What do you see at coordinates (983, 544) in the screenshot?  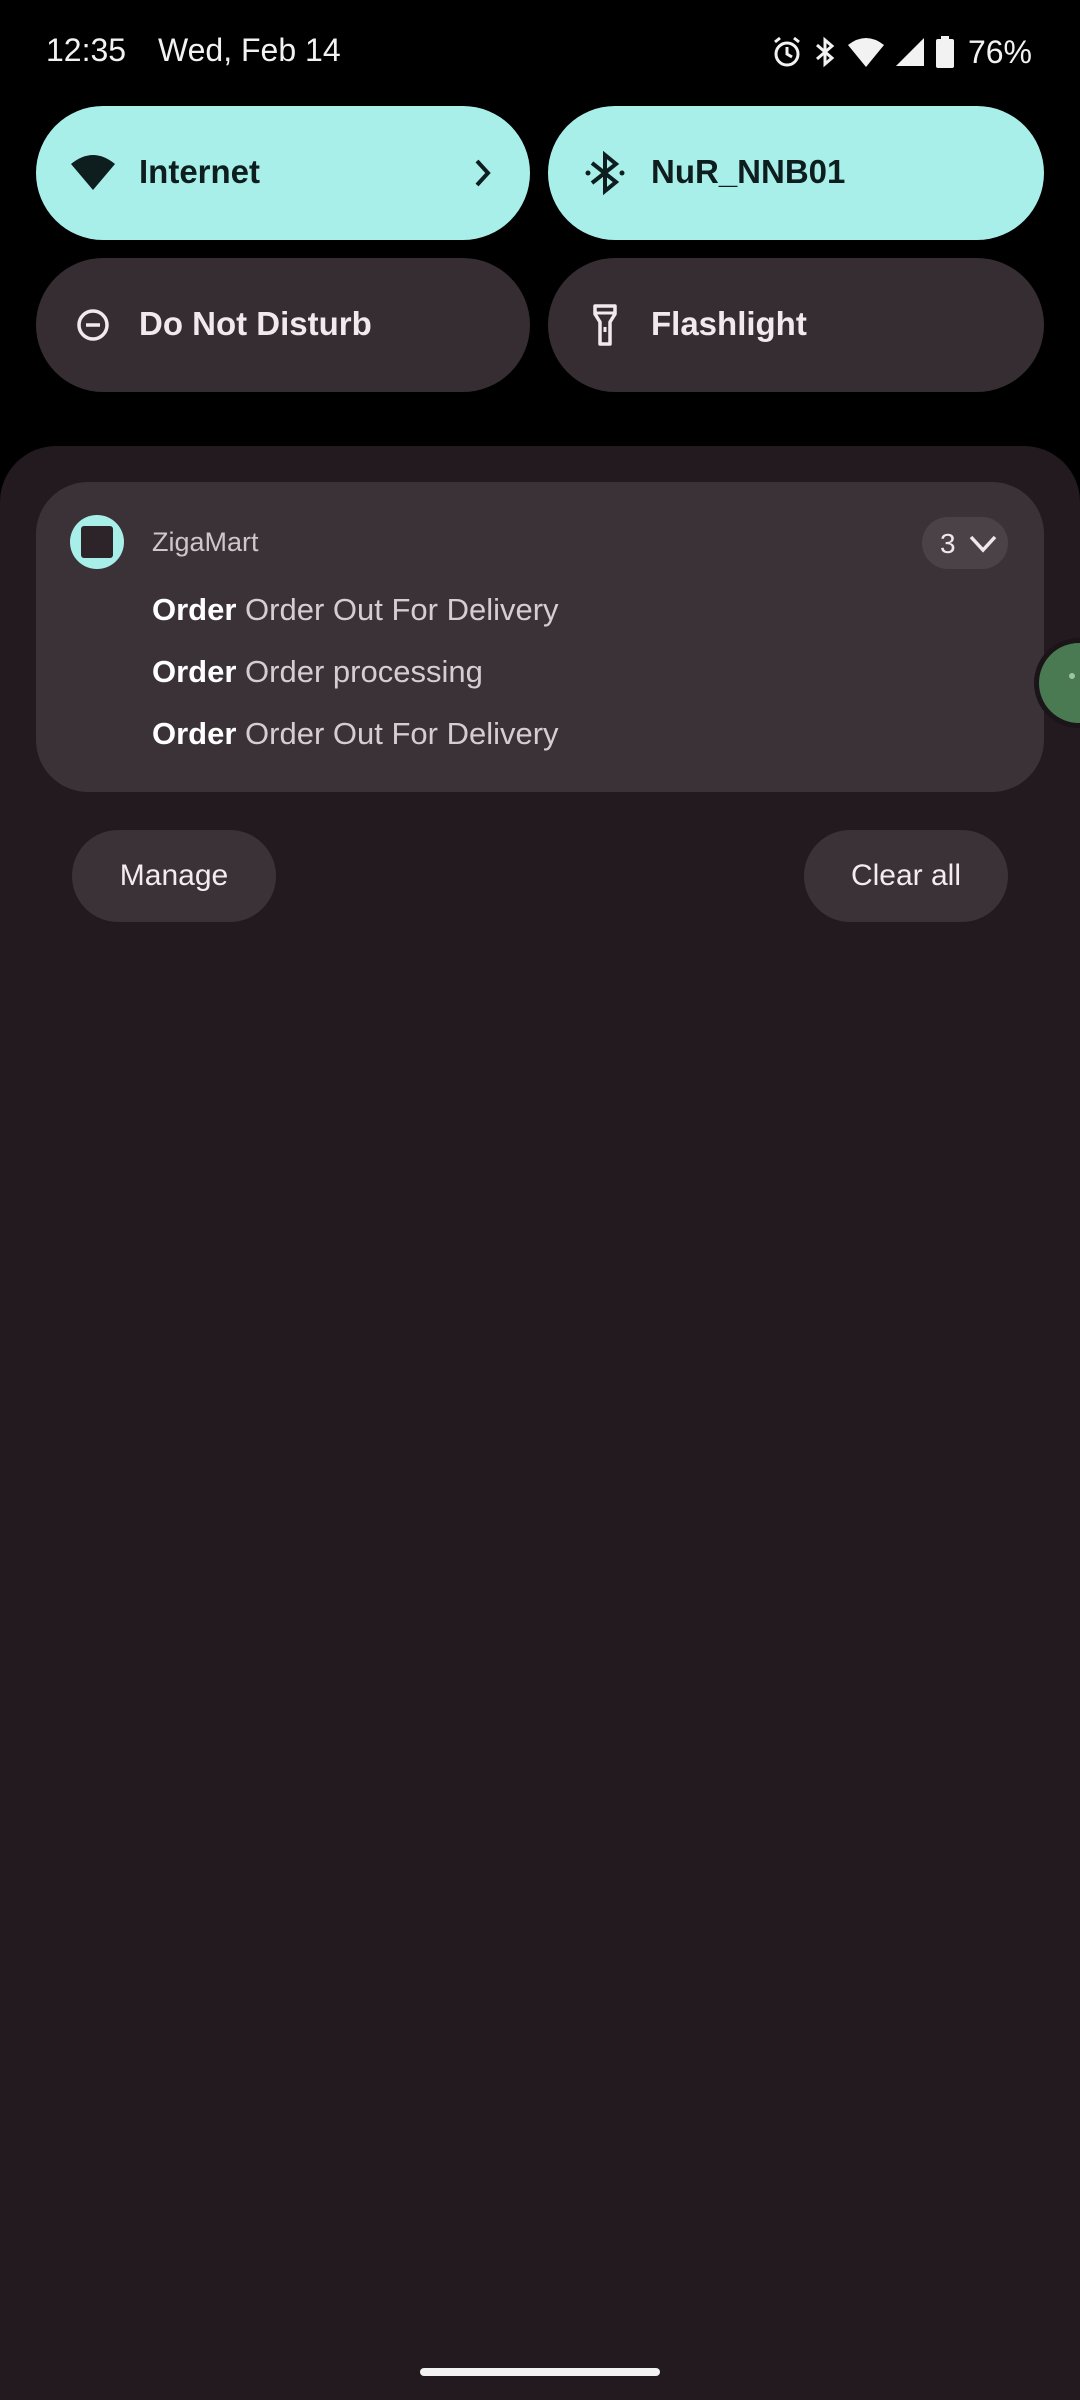 I see `chevron-down-icon` at bounding box center [983, 544].